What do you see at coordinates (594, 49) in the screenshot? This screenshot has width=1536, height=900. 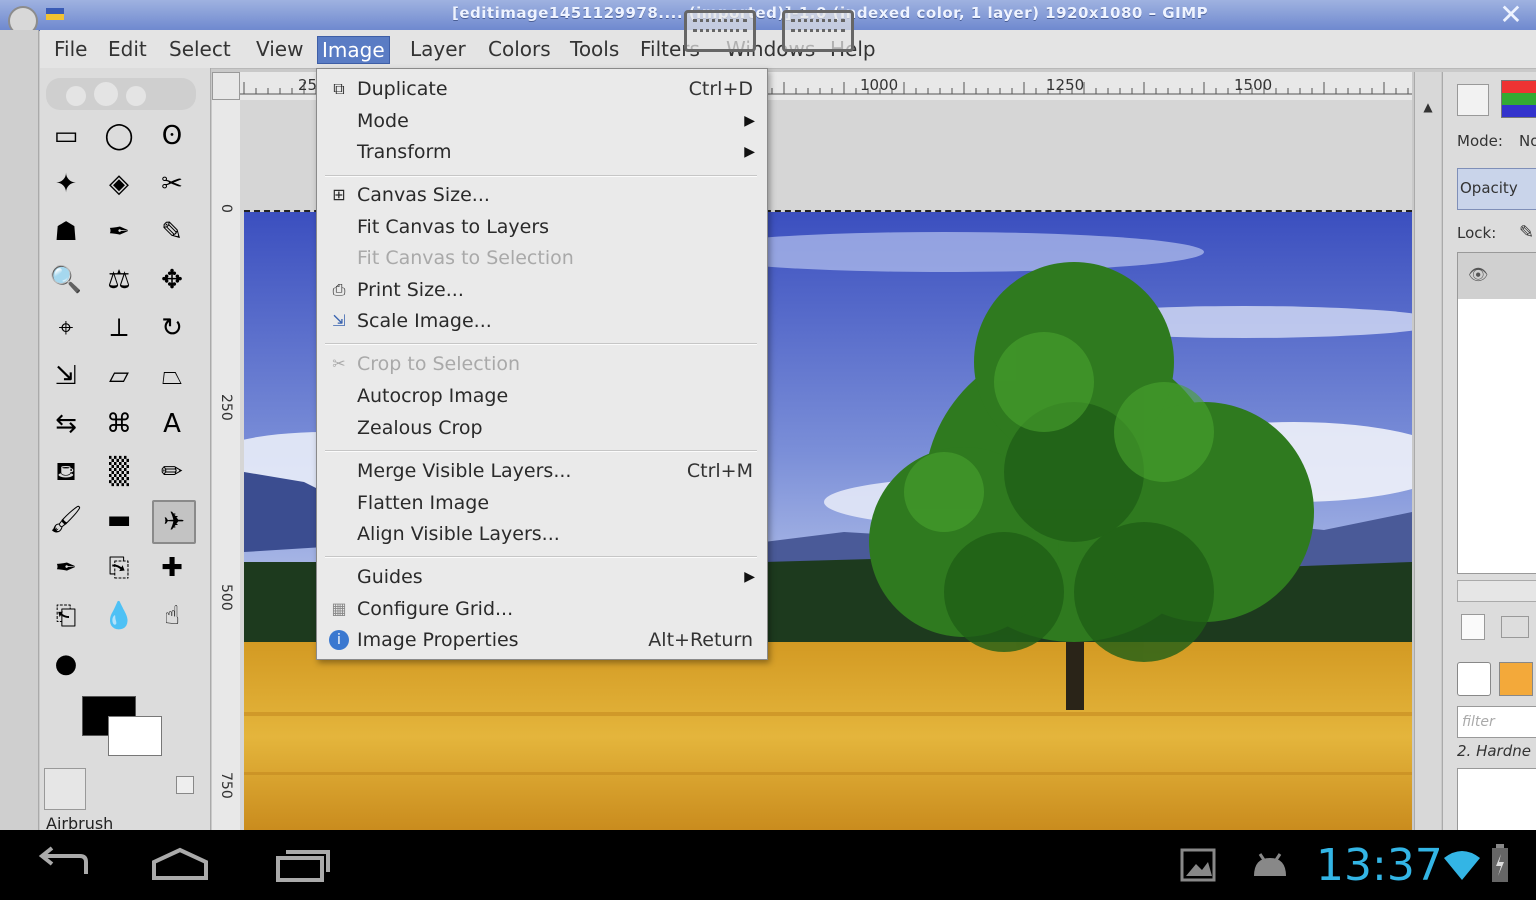 I see `menu-tools: Tools` at bounding box center [594, 49].